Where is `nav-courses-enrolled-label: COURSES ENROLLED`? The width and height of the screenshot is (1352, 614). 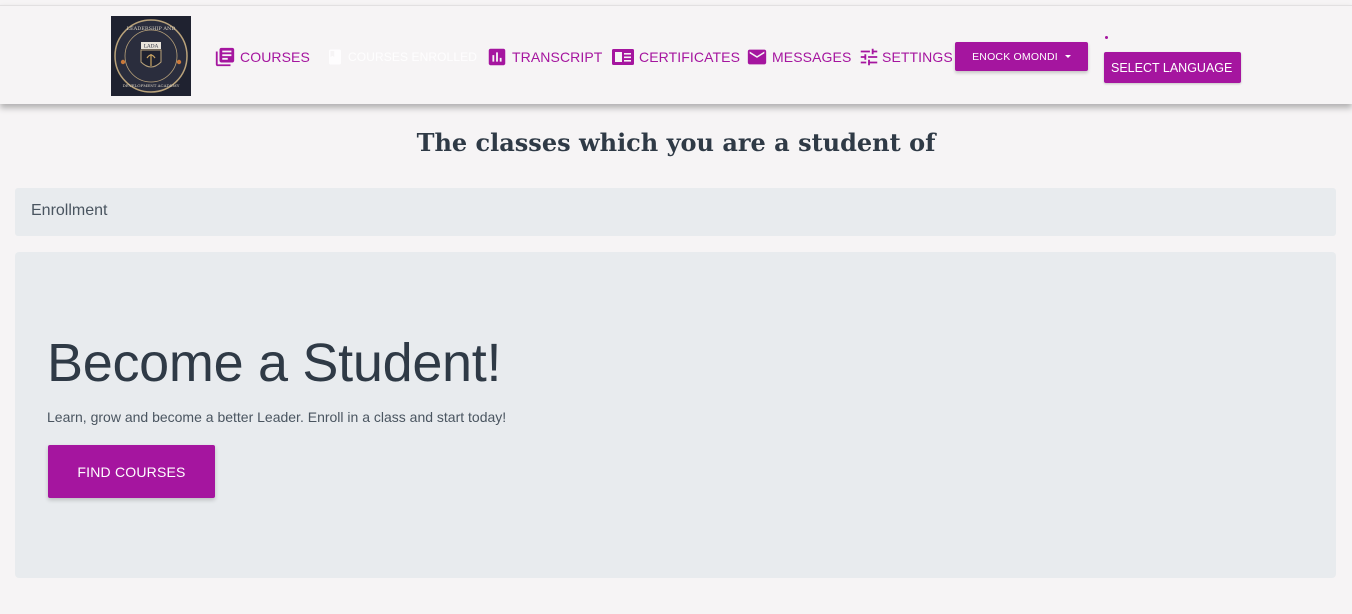 nav-courses-enrolled-label: COURSES ENROLLED is located at coordinates (412, 57).